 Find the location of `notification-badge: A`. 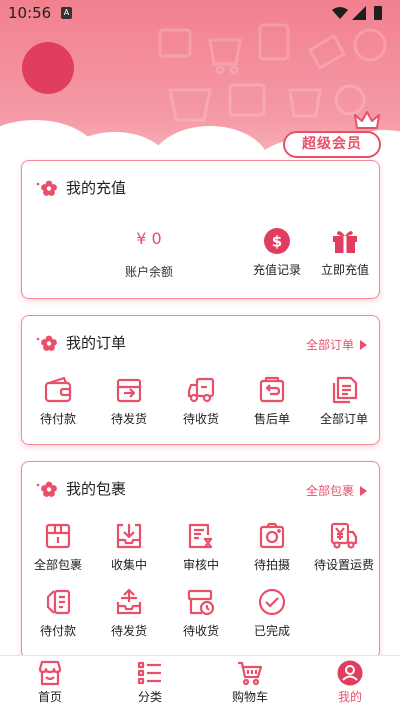

notification-badge: A is located at coordinates (66, 13).